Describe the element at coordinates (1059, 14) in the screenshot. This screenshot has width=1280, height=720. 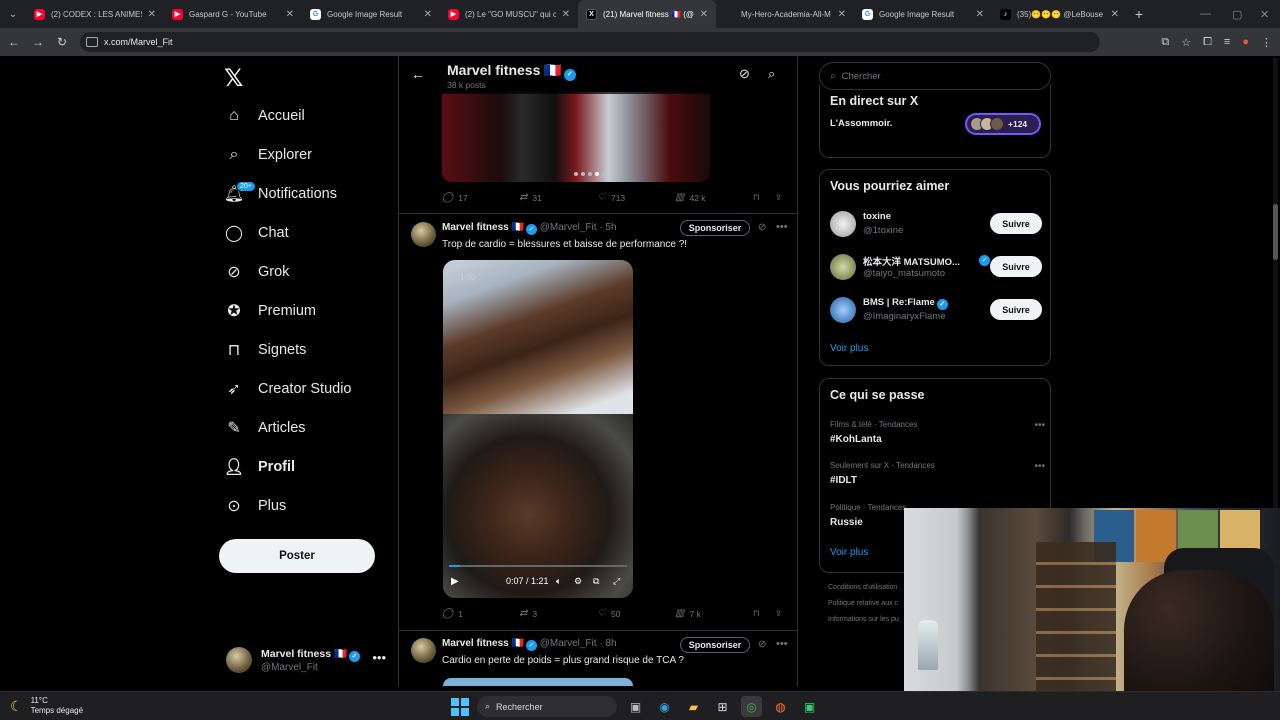
I see `browser-tab: ♪ (35)😶😶😶 @LeBouse ✕` at that location.